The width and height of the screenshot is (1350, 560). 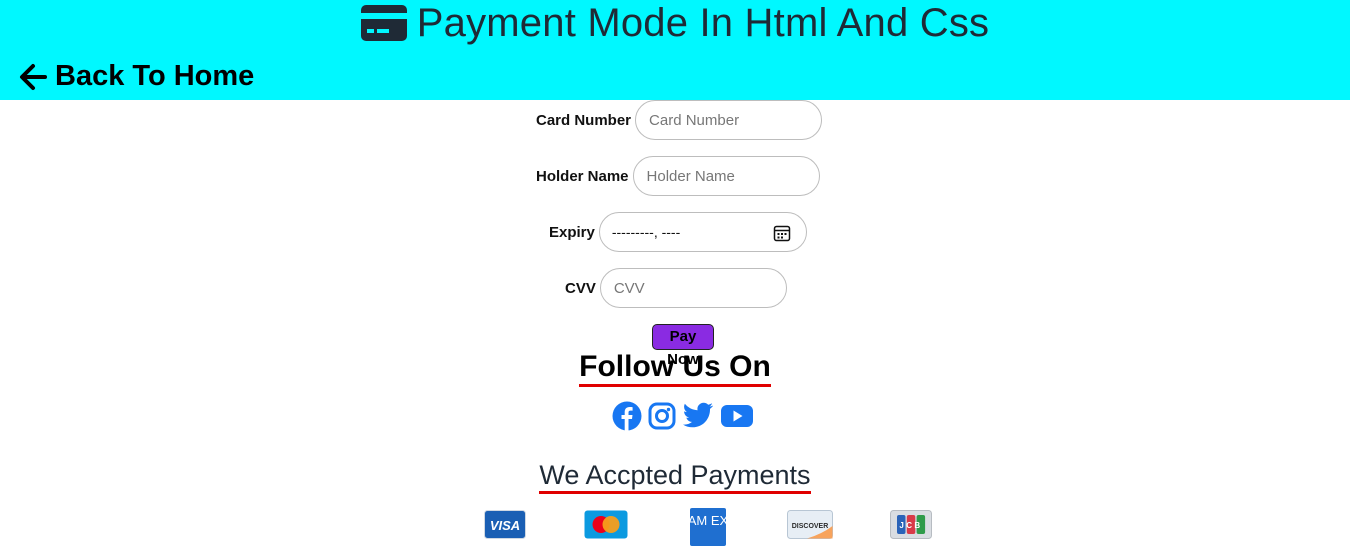 I want to click on svg-text: VISA, so click(x=505, y=525).